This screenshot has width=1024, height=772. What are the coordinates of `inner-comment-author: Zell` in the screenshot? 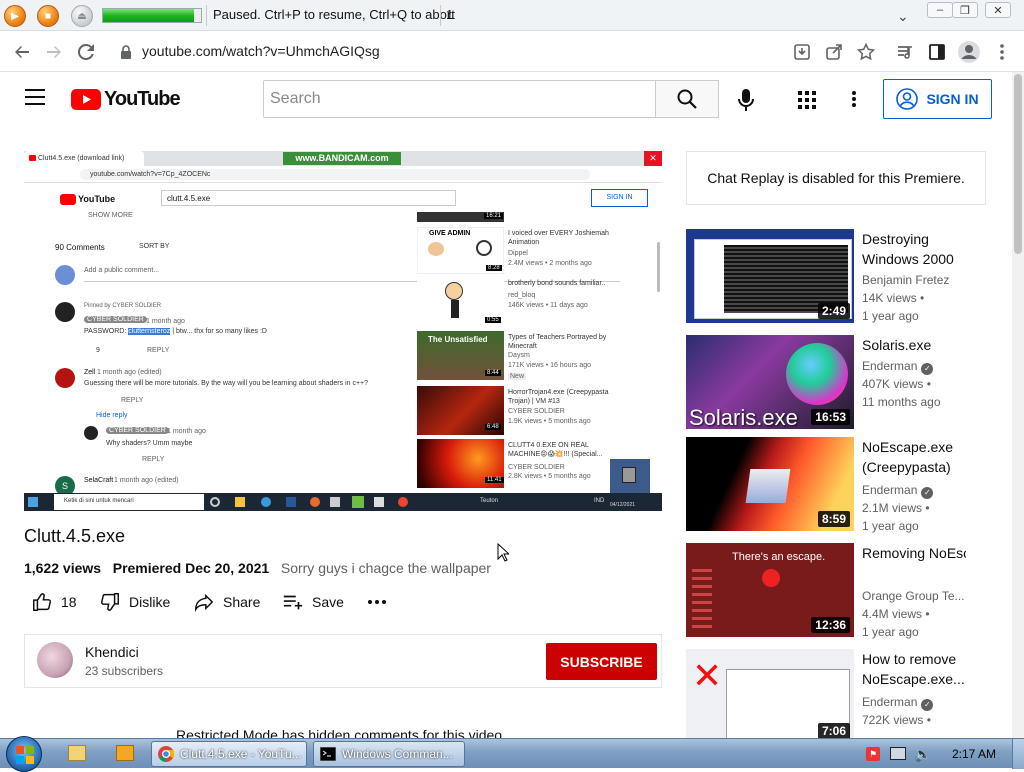 It's located at (90, 372).